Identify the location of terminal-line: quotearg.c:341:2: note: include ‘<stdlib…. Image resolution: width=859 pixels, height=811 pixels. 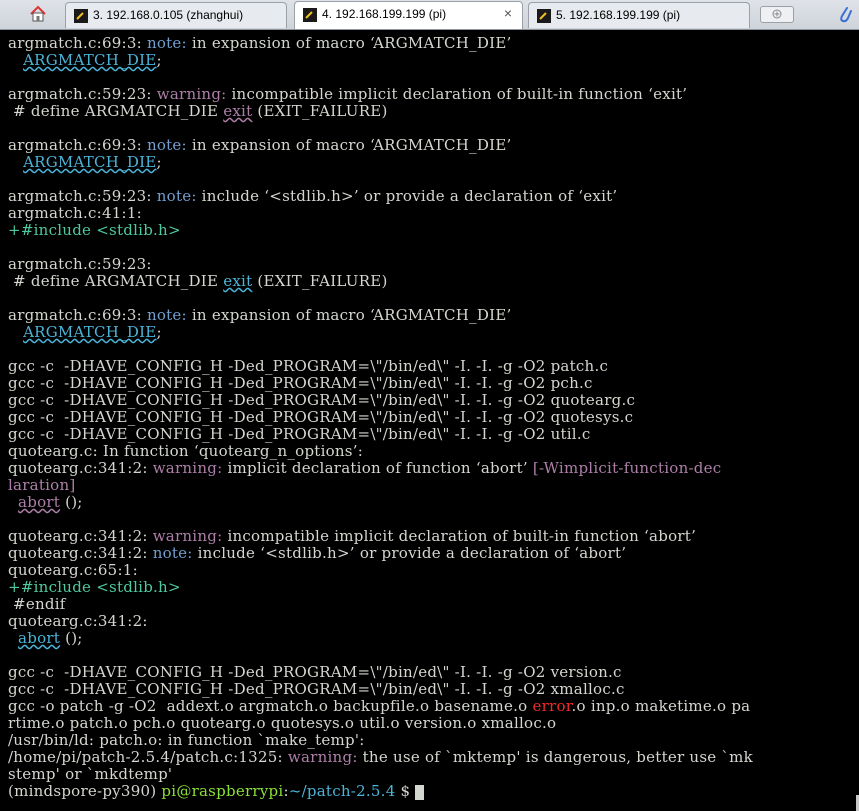
(317, 553).